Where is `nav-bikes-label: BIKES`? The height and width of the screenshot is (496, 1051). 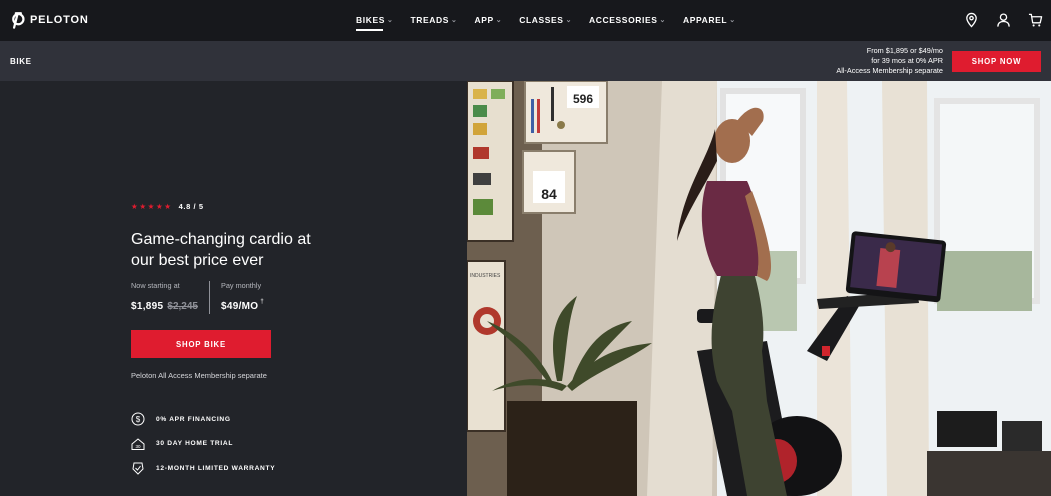
nav-bikes-label: BIKES is located at coordinates (370, 20).